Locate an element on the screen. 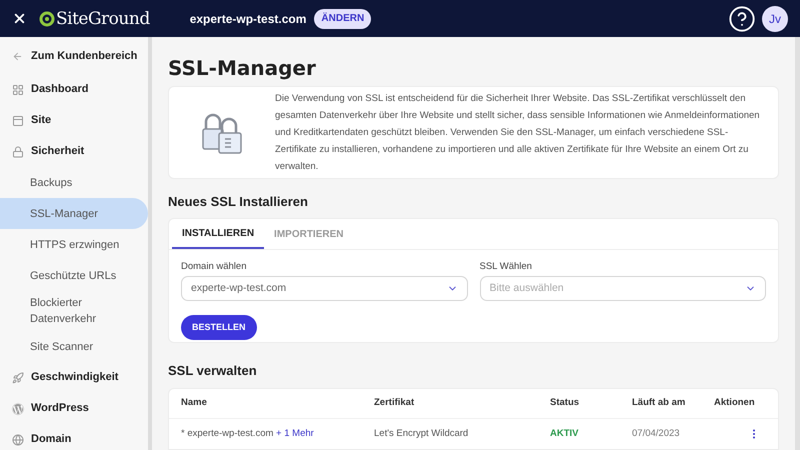 The height and width of the screenshot is (450, 800). lock-icon is located at coordinates (18, 152).